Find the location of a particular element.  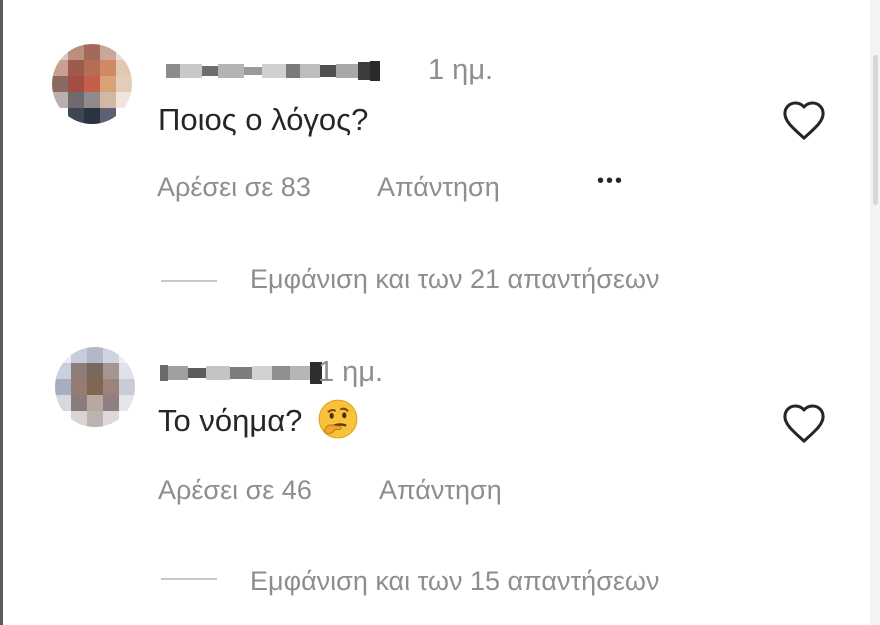

more-options-icon: ••• is located at coordinates (610, 181).